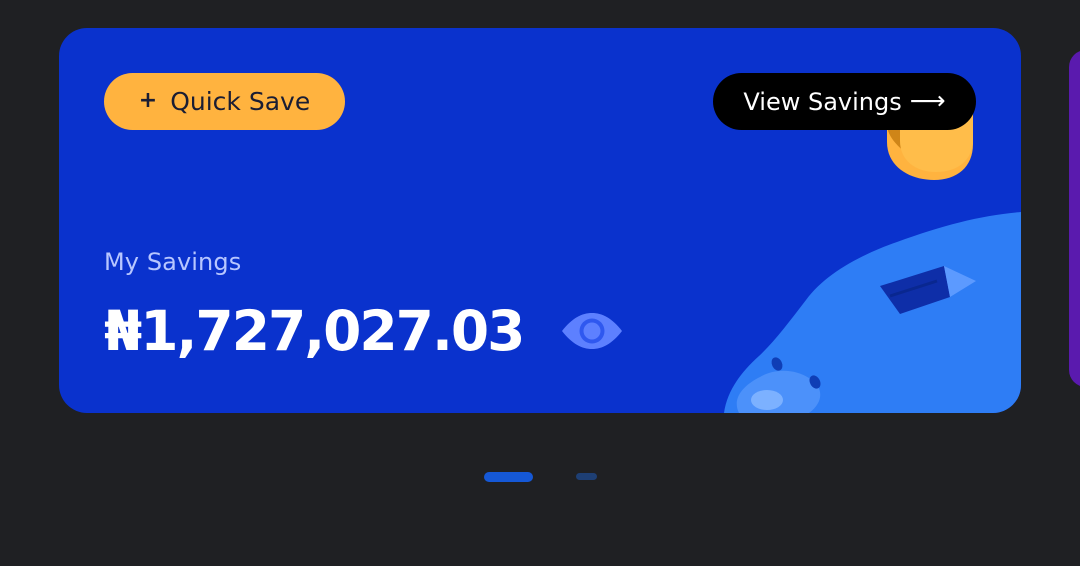  I want to click on quick-save-button: + Quick Save, so click(224, 101).